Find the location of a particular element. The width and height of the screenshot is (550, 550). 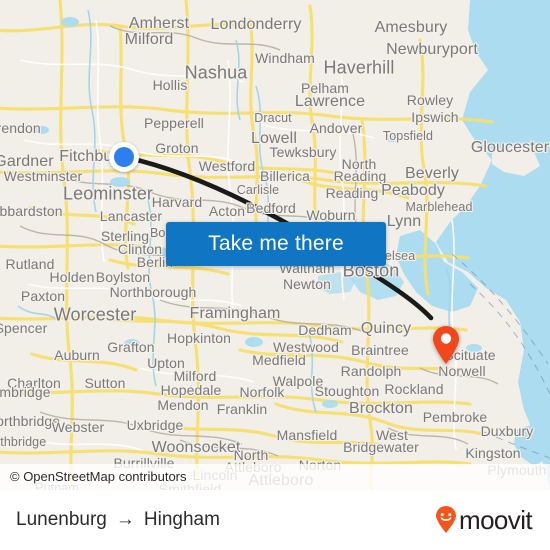

take-me-there-button: Take me there is located at coordinates (276, 244).